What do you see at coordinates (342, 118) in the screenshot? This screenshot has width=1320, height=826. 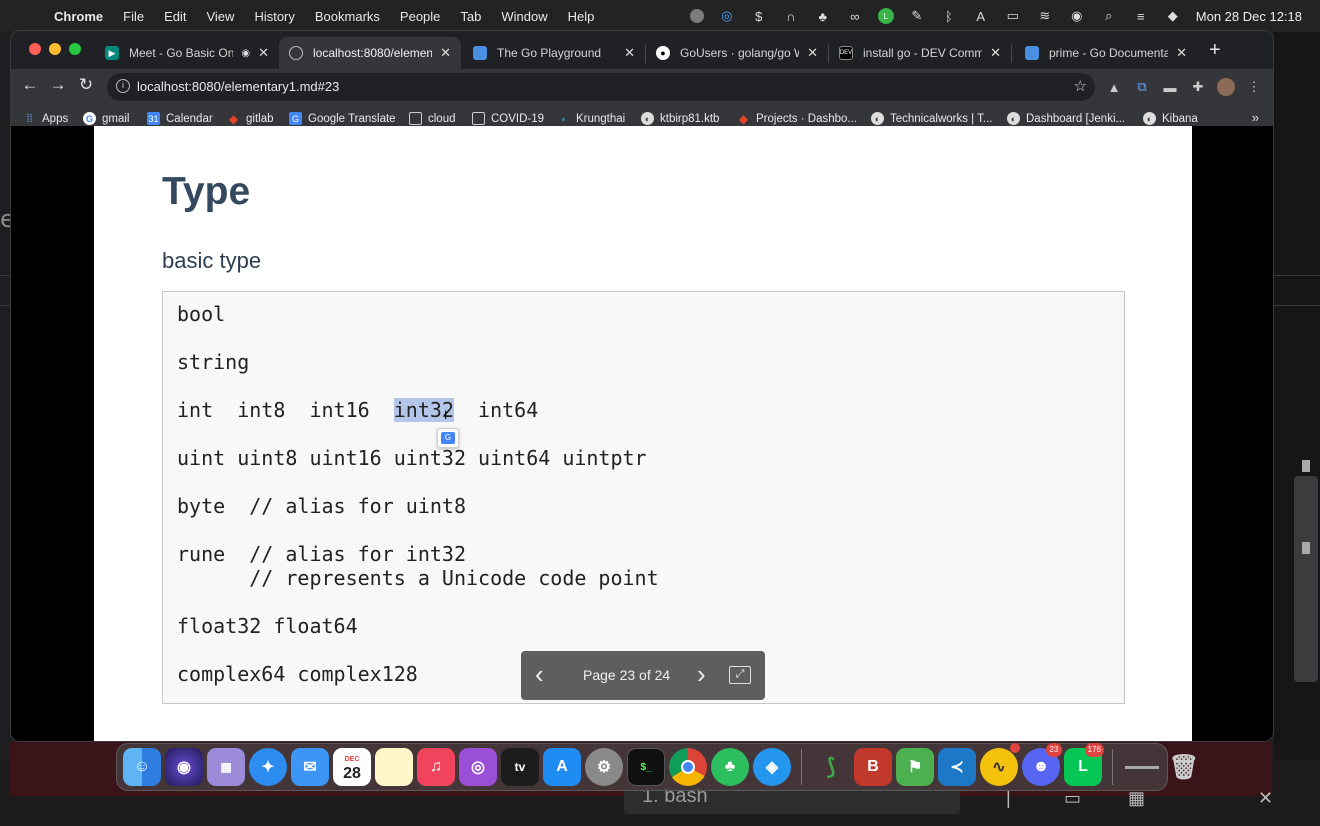 I see `bookmark-google-translate: G Google Translate` at bounding box center [342, 118].